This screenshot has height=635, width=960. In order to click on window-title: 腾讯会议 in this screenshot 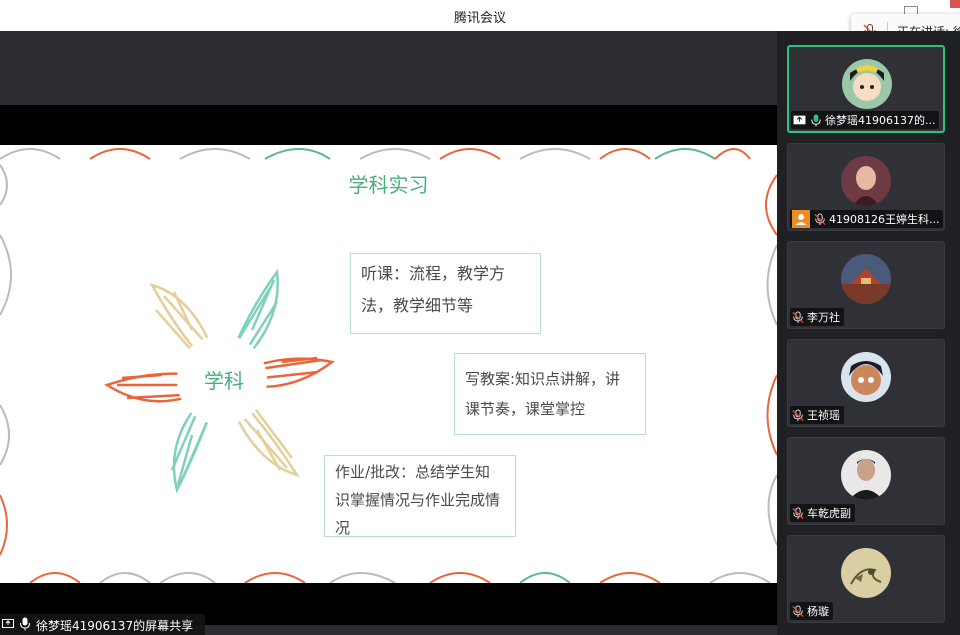, I will do `click(479, 18)`.